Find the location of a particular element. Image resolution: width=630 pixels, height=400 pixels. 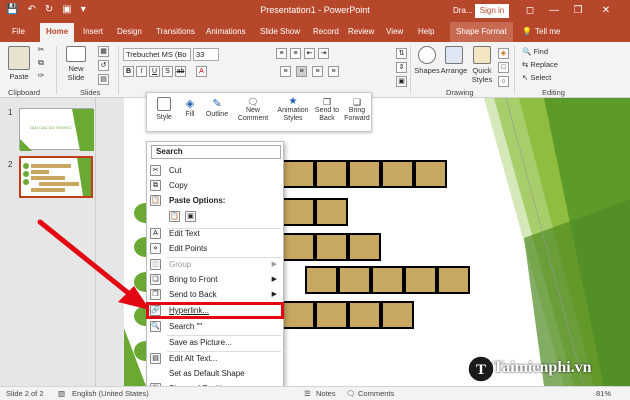

shape-fill-icon: ◈ is located at coordinates (503, 53).